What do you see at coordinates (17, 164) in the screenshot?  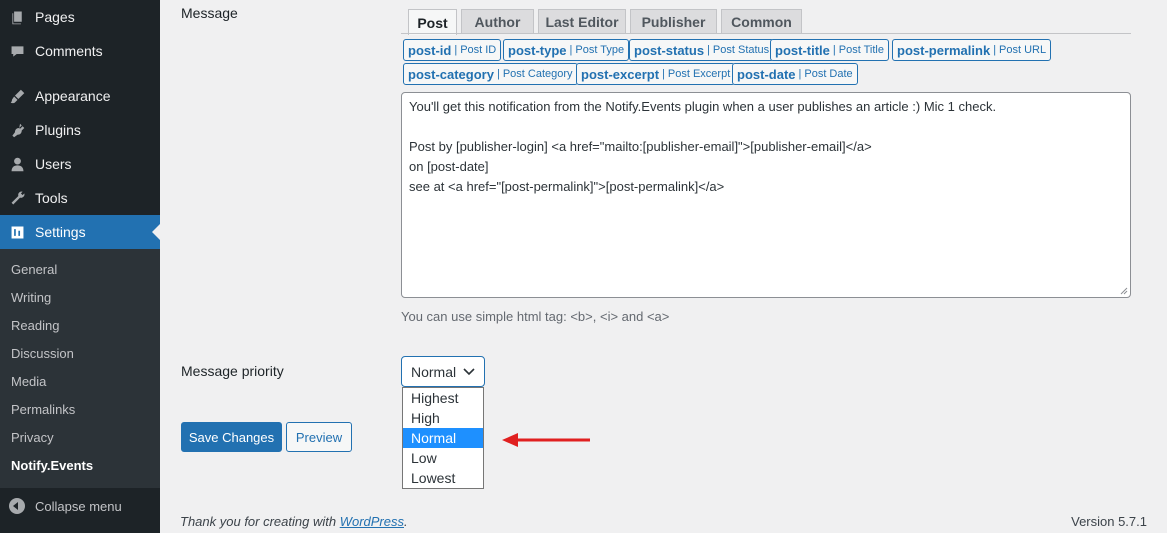 I see `users-icon` at bounding box center [17, 164].